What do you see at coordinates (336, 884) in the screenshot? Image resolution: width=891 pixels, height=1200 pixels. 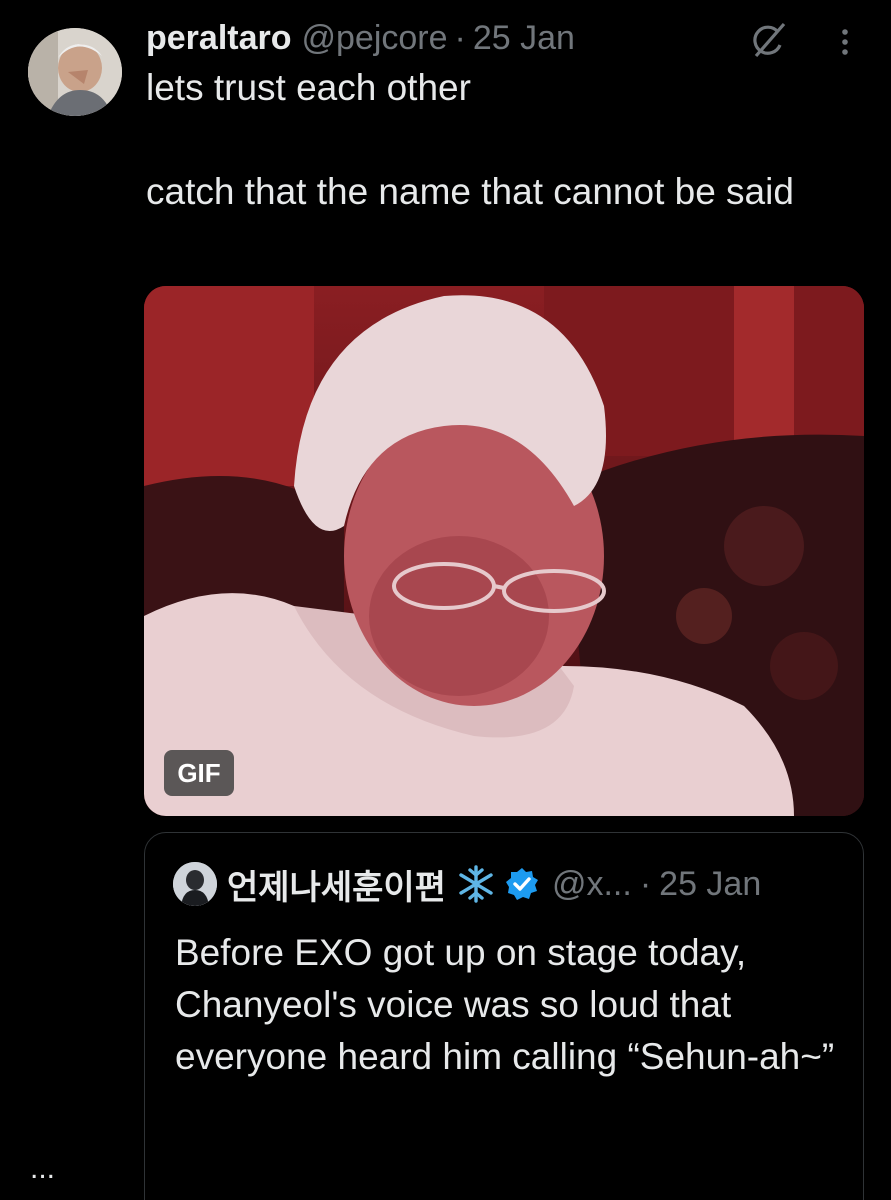 I see `quoted-display-name: 언제나세훈이편` at bounding box center [336, 884].